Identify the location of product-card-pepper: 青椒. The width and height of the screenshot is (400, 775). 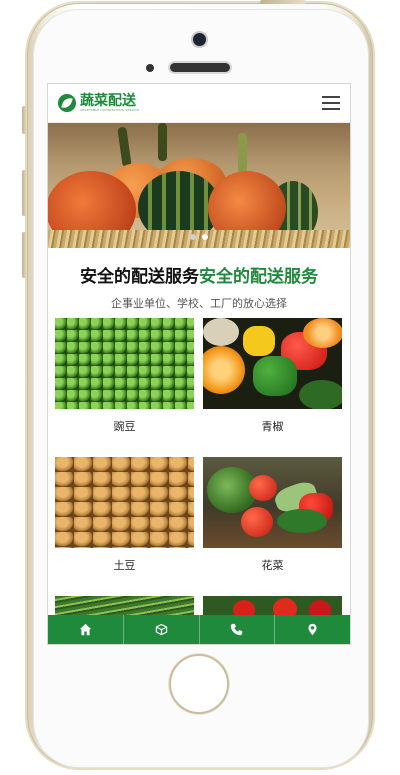
(272, 387).